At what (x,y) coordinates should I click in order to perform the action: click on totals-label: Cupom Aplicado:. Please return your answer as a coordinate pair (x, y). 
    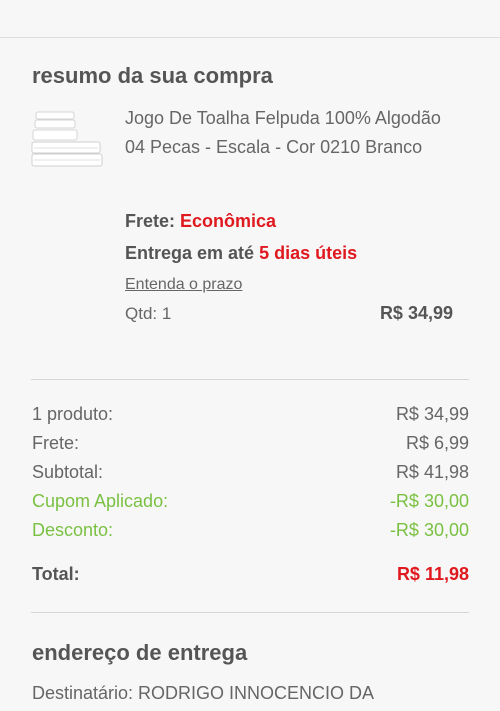
    Looking at the image, I should click on (100, 501).